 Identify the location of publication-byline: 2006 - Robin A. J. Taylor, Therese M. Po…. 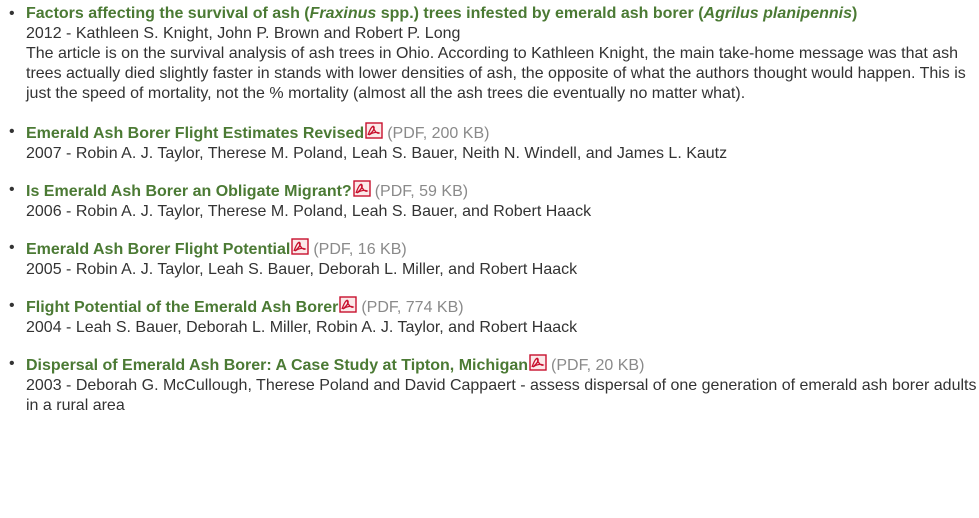
(309, 211).